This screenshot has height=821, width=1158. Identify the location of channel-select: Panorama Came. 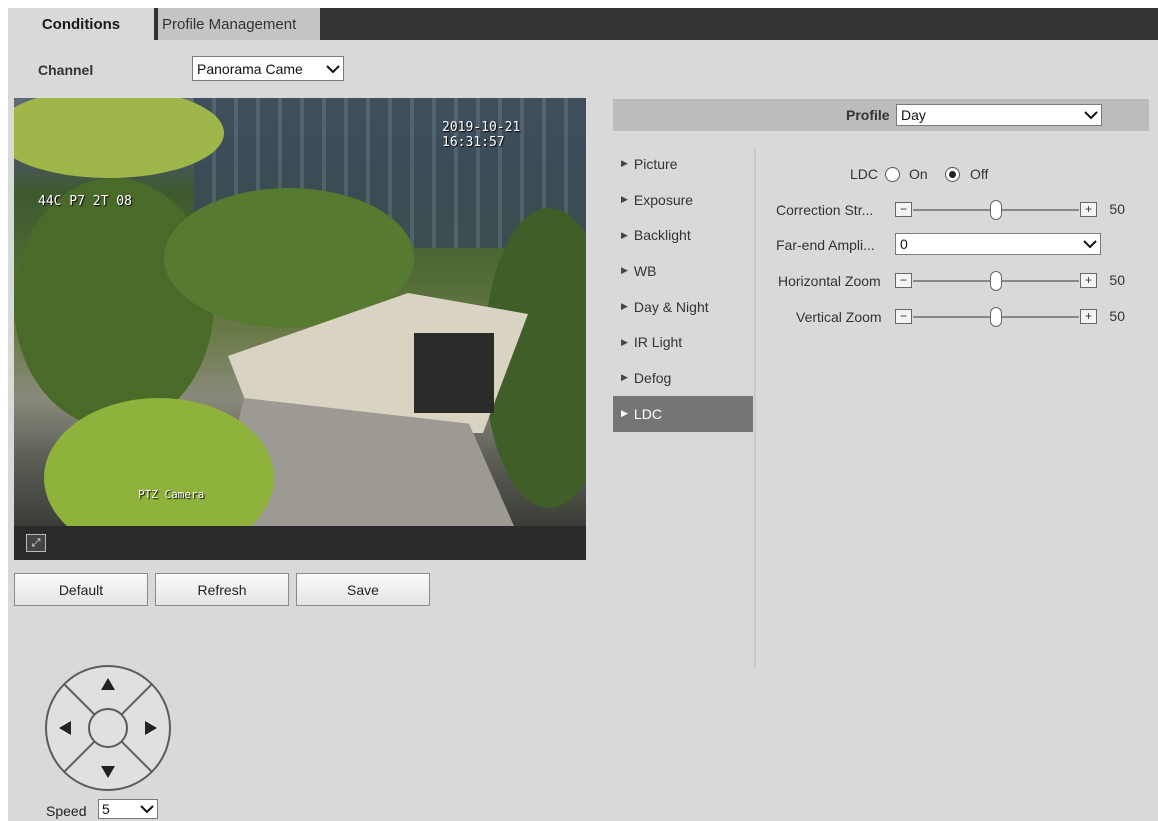
(268, 68).